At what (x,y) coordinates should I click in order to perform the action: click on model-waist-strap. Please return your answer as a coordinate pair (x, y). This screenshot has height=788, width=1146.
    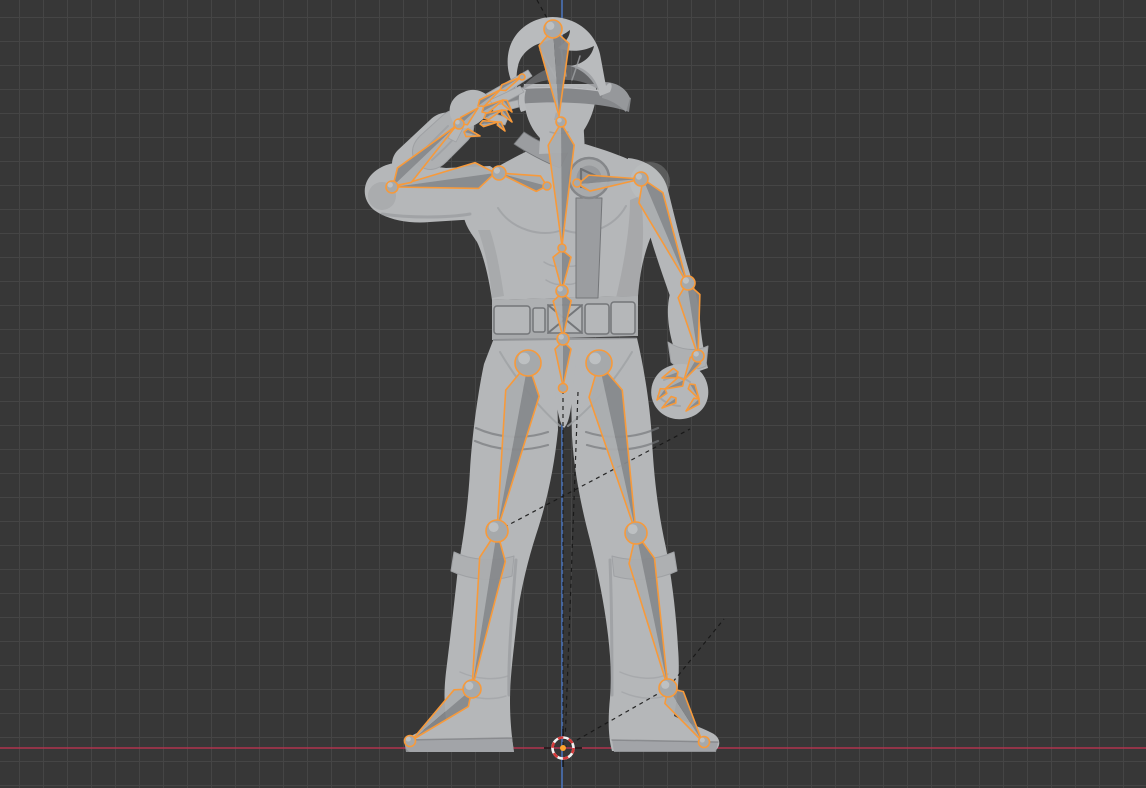
    Looking at the image, I should click on (589, 248).